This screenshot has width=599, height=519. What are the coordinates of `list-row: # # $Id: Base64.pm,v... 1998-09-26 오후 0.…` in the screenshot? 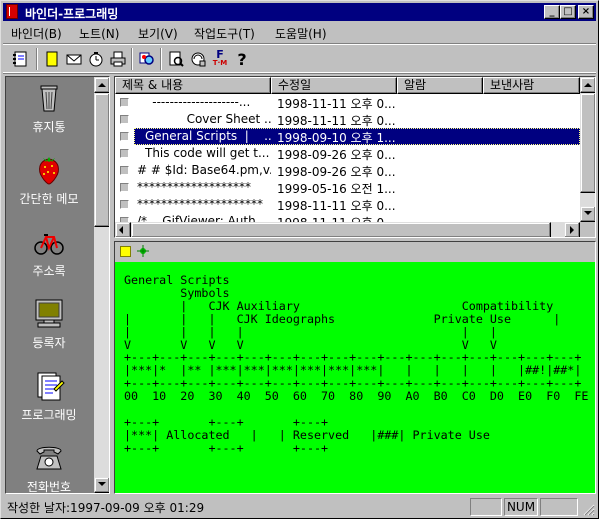 It's located at (347, 170).